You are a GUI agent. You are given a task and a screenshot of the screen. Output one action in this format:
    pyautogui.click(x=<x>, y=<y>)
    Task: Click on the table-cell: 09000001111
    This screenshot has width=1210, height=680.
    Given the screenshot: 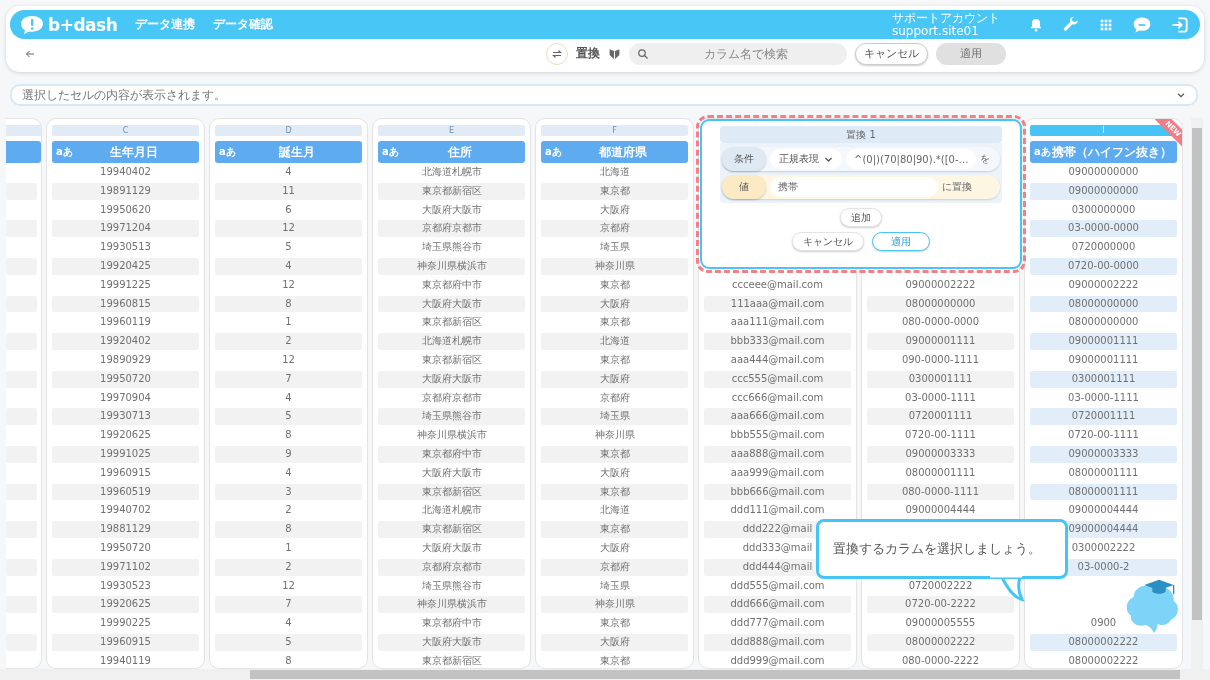 What is the action you would take?
    pyautogui.click(x=1103, y=341)
    